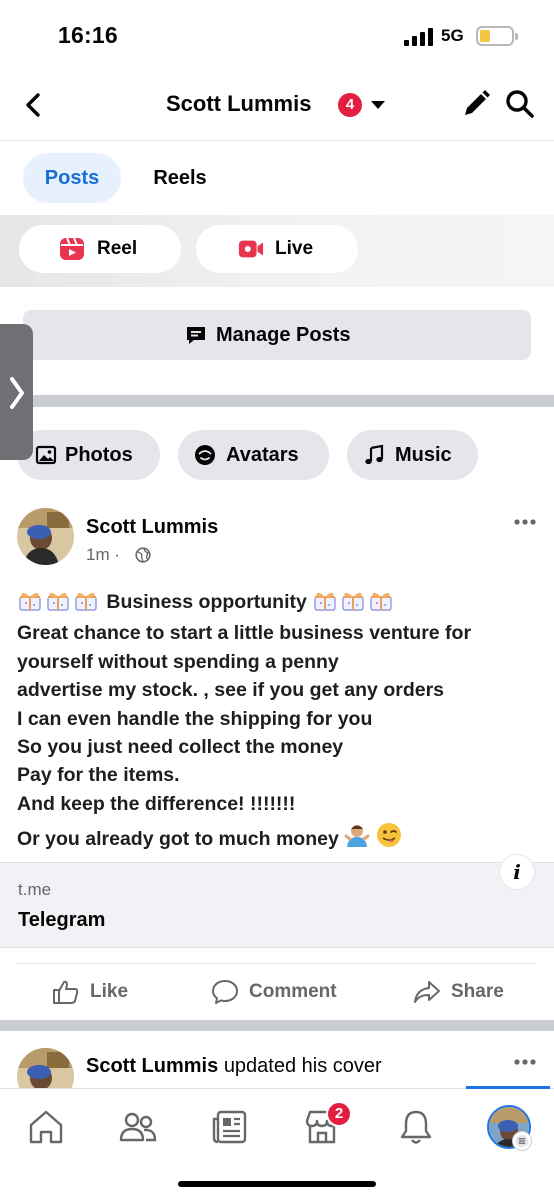 This screenshot has width=554, height=1200. Describe the element at coordinates (520, 104) in the screenshot. I see `search-icon` at that location.